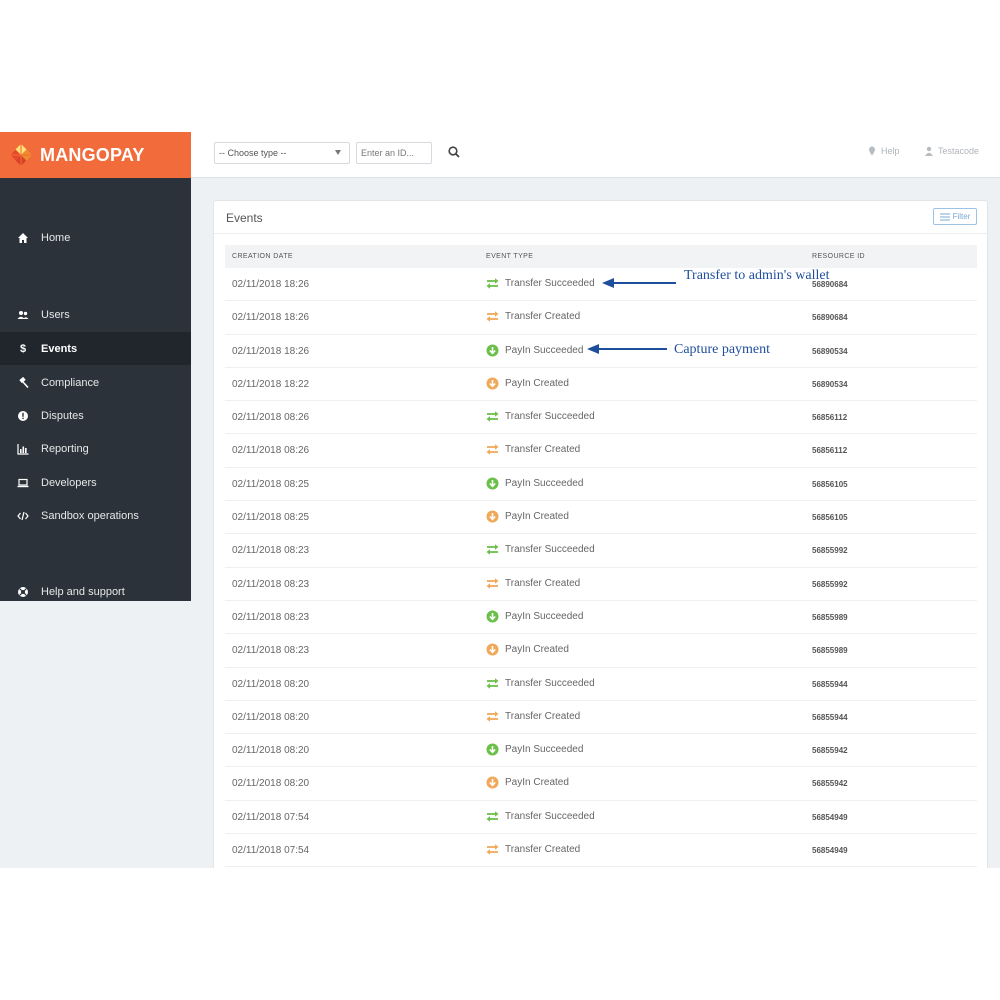  Describe the element at coordinates (601, 751) in the screenshot. I see `table-row: 02/11/2018 08:20 PayIn Succeeded 56855942` at that location.